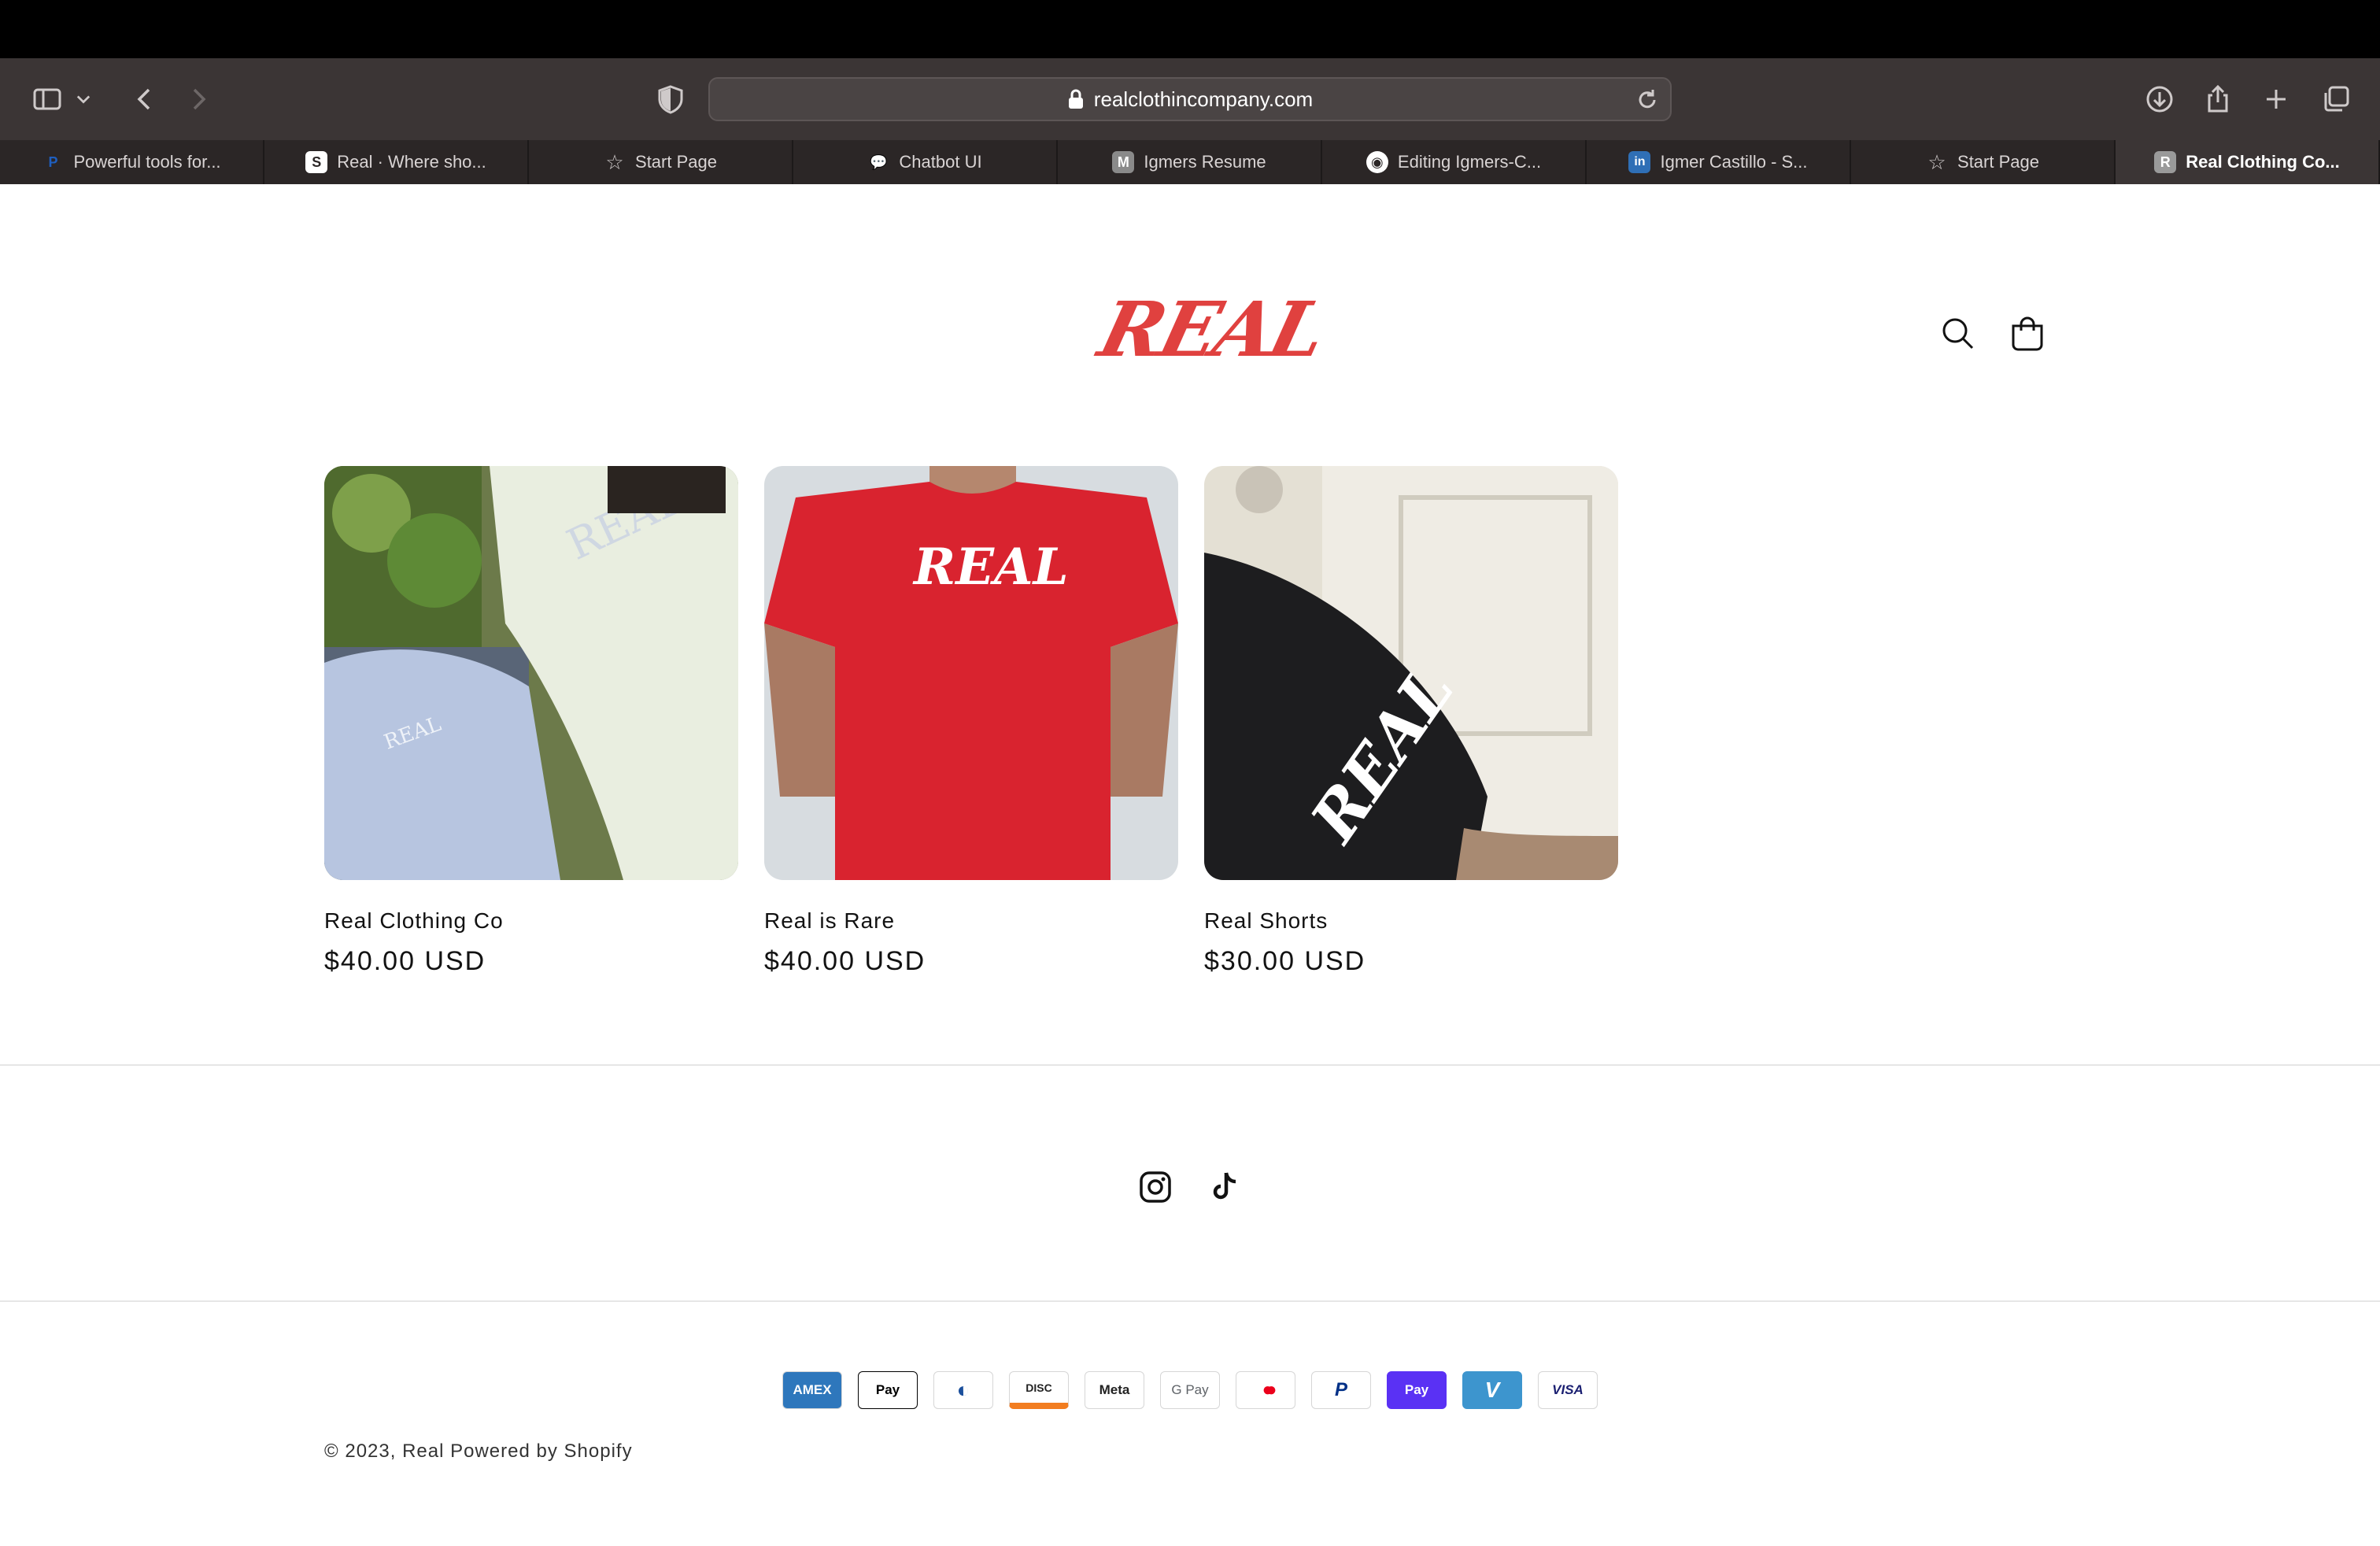 Image resolution: width=2380 pixels, height=1546 pixels. What do you see at coordinates (2027, 333) in the screenshot?
I see `cart-icon` at bounding box center [2027, 333].